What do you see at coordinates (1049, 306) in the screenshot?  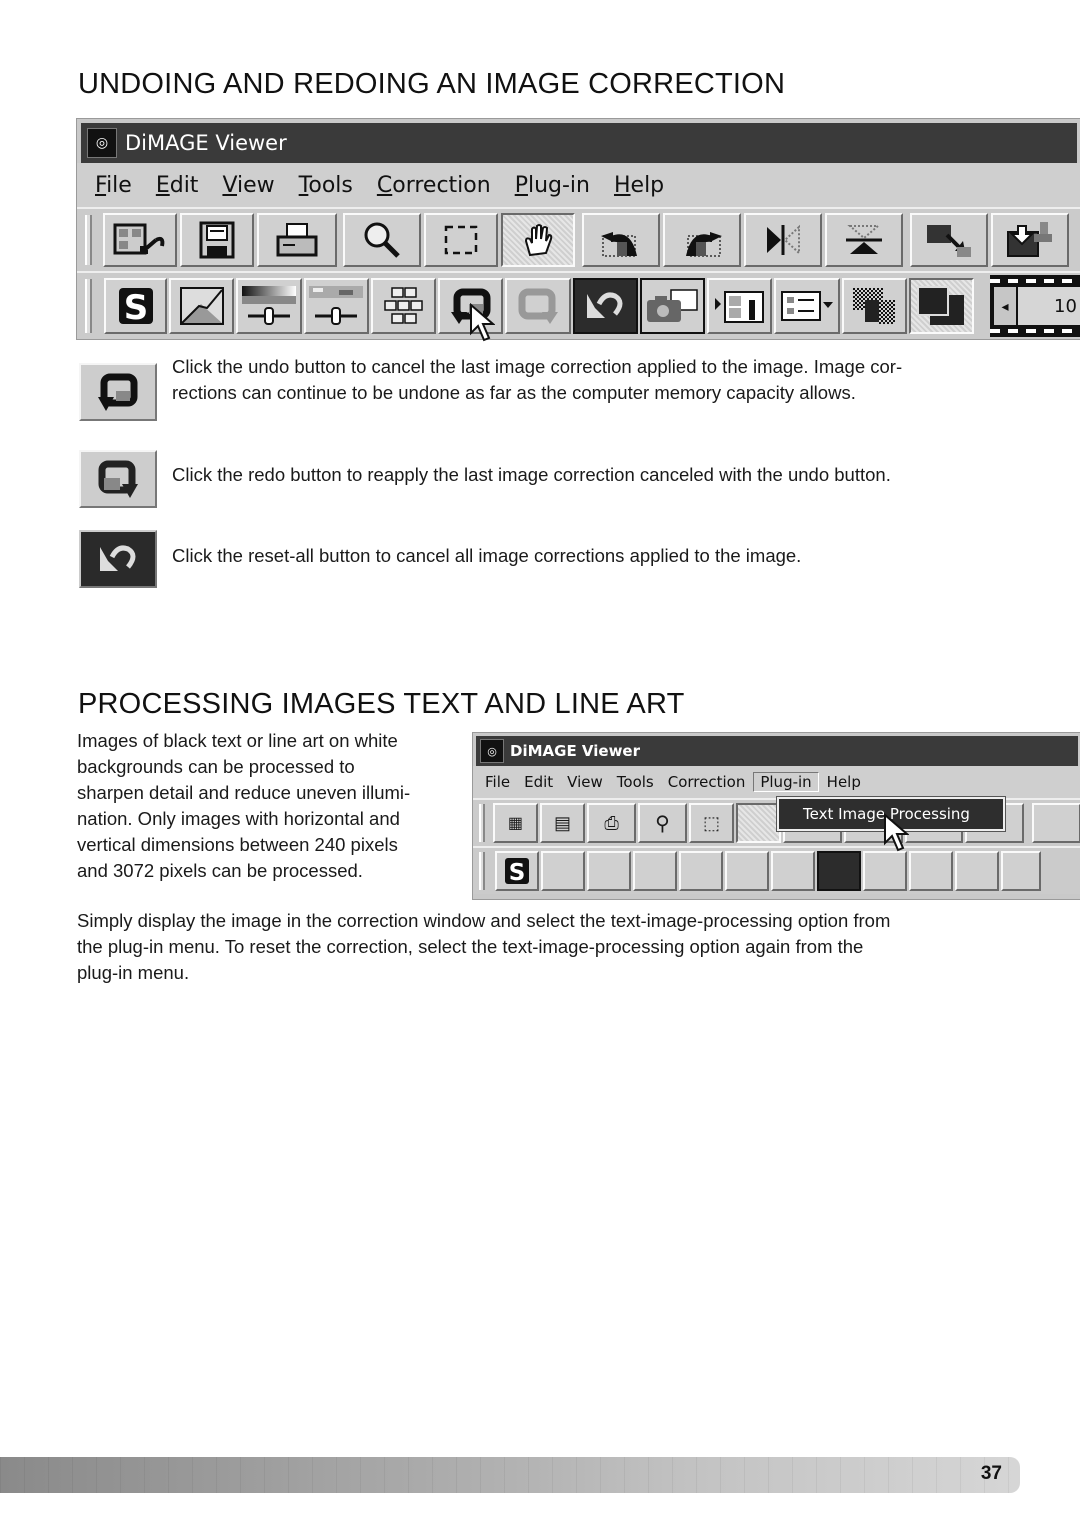 I see `frame-counter: 10` at bounding box center [1049, 306].